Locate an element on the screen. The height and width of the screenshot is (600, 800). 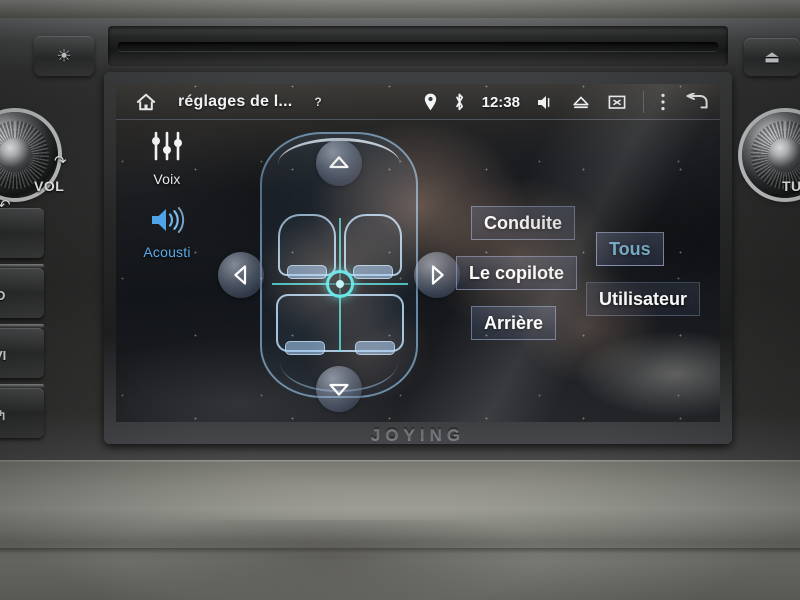
brightness-icon: ☀ is located at coordinates (64, 56).